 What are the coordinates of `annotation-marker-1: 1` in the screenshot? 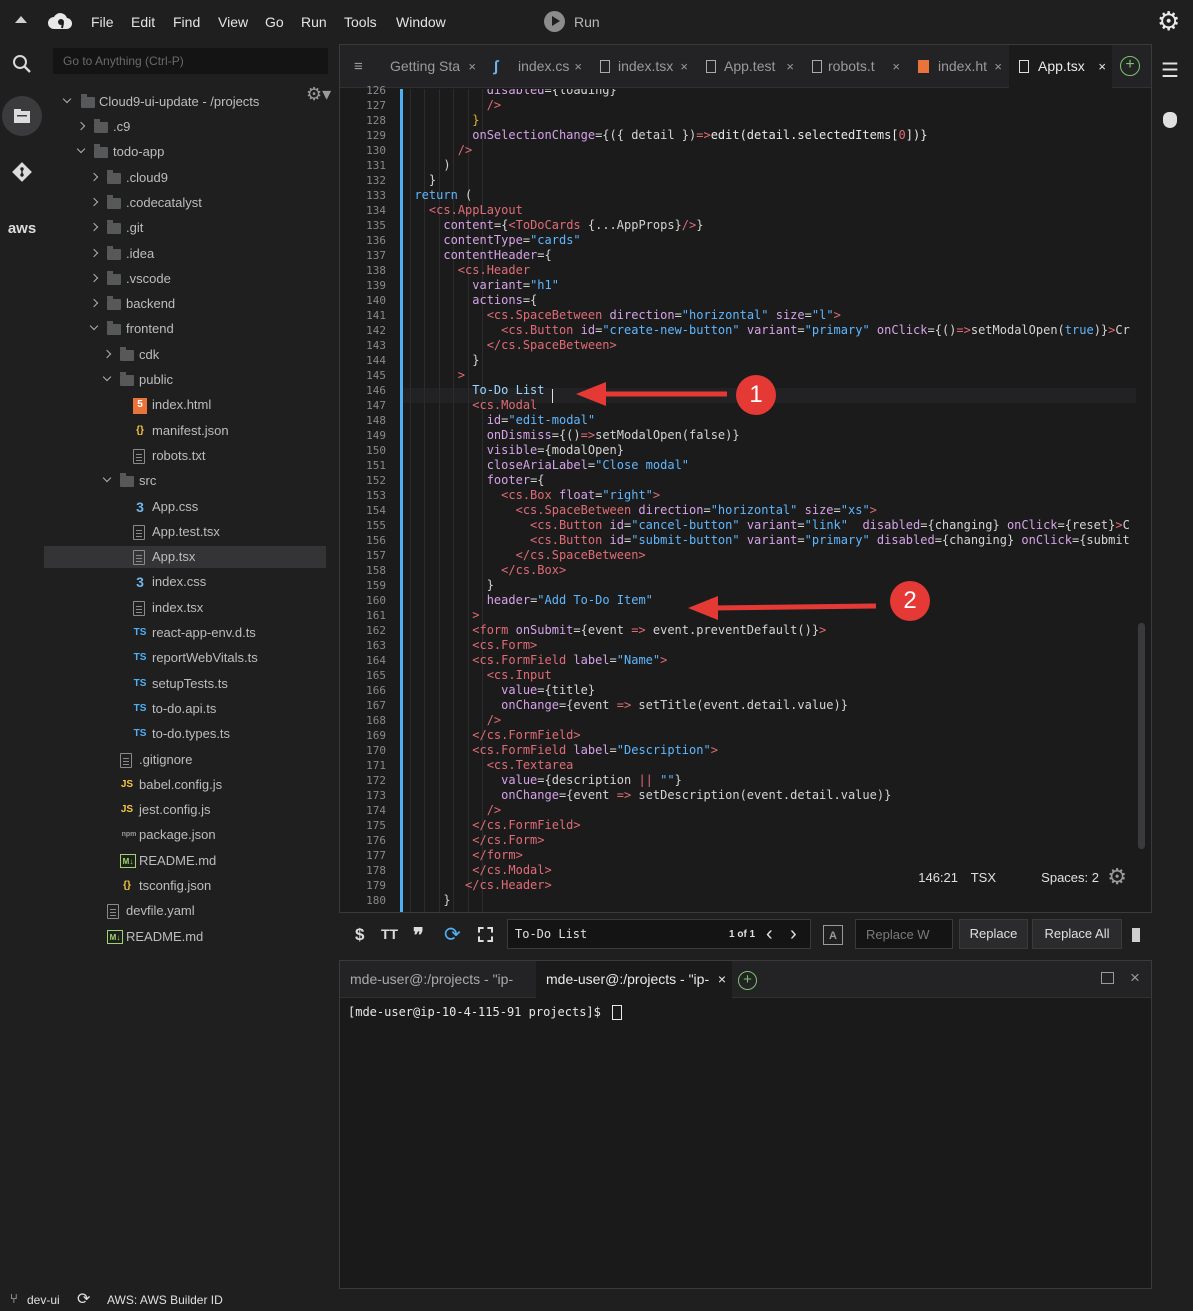 It's located at (756, 395).